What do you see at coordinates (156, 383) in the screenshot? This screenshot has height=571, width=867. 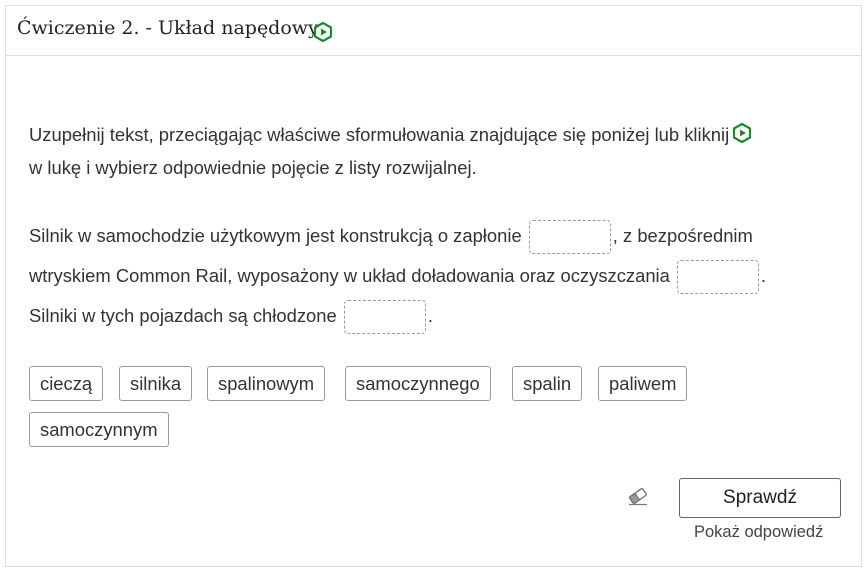 I see `option-chip: silnika` at bounding box center [156, 383].